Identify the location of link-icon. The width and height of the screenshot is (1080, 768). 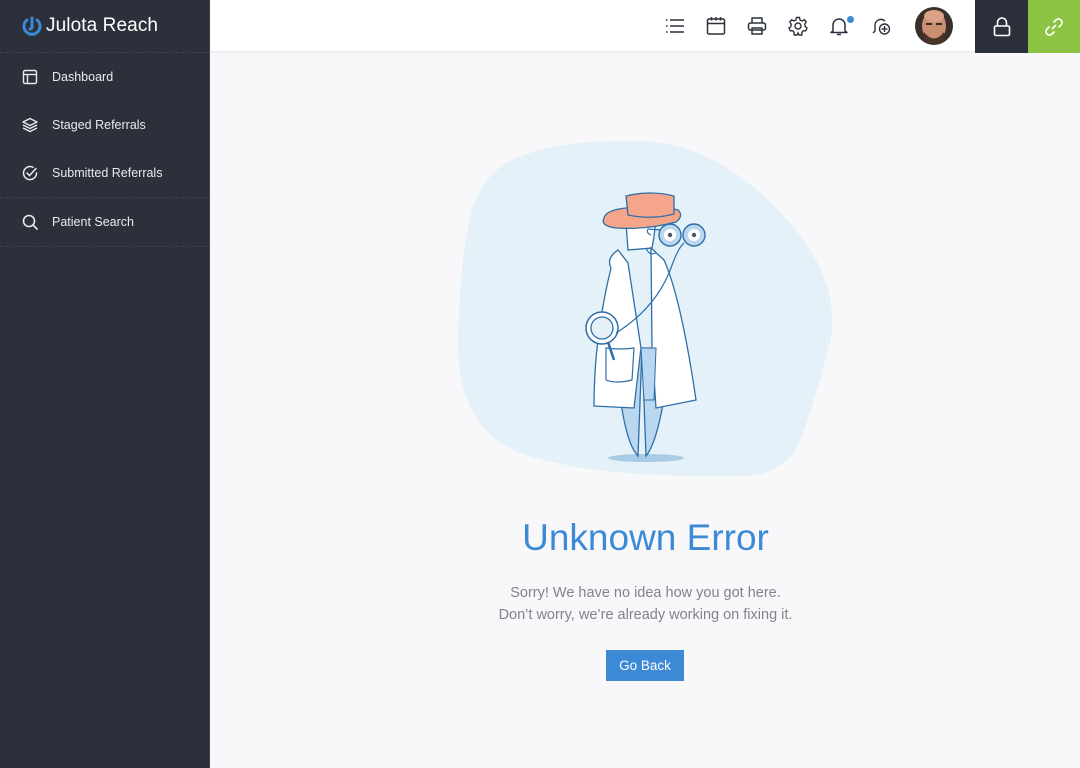
(1054, 26).